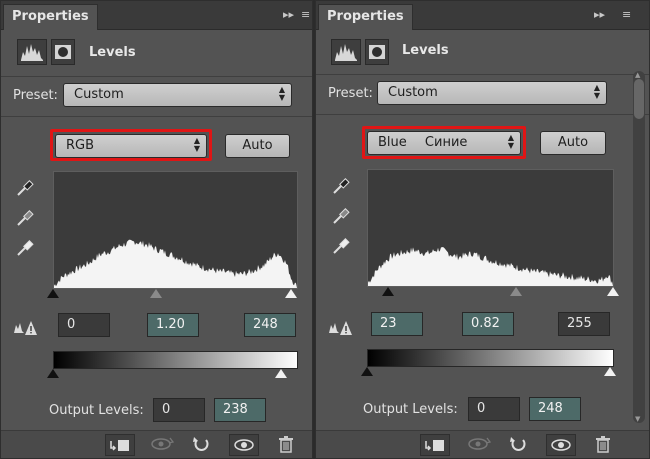 The height and width of the screenshot is (459, 650). Describe the element at coordinates (555, 409) in the screenshot. I see `output-white-field: 248` at that location.